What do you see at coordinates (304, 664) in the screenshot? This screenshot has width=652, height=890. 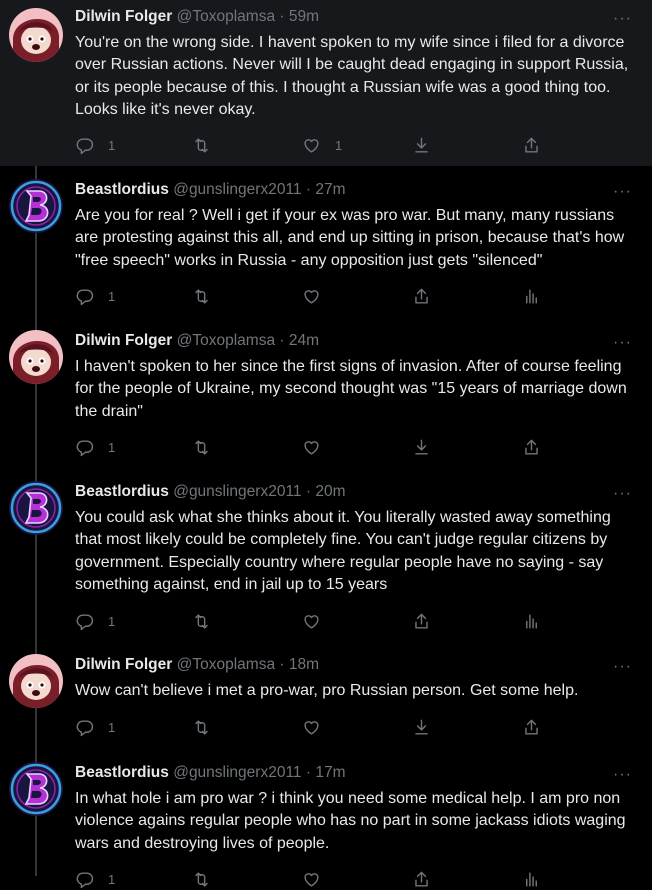 I see `timestamp: 18m` at bounding box center [304, 664].